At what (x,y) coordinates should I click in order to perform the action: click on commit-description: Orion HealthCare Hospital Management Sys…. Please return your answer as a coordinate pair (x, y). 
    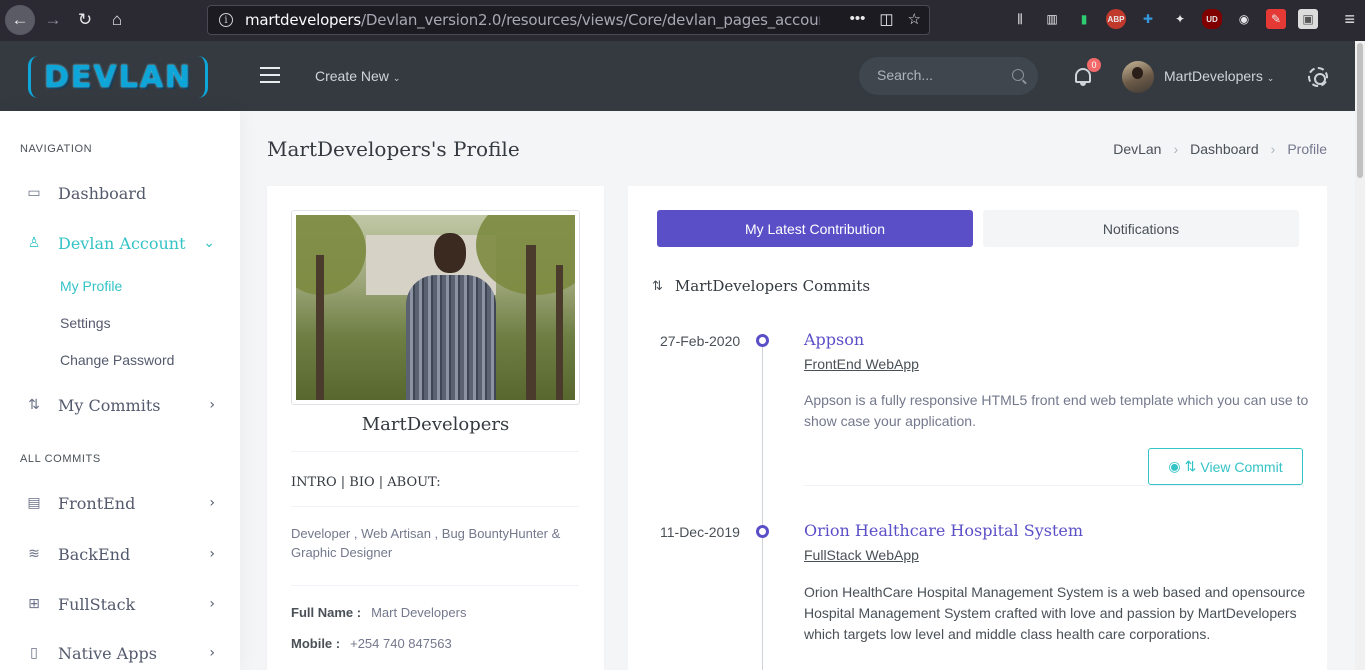
    Looking at the image, I should click on (1055, 613).